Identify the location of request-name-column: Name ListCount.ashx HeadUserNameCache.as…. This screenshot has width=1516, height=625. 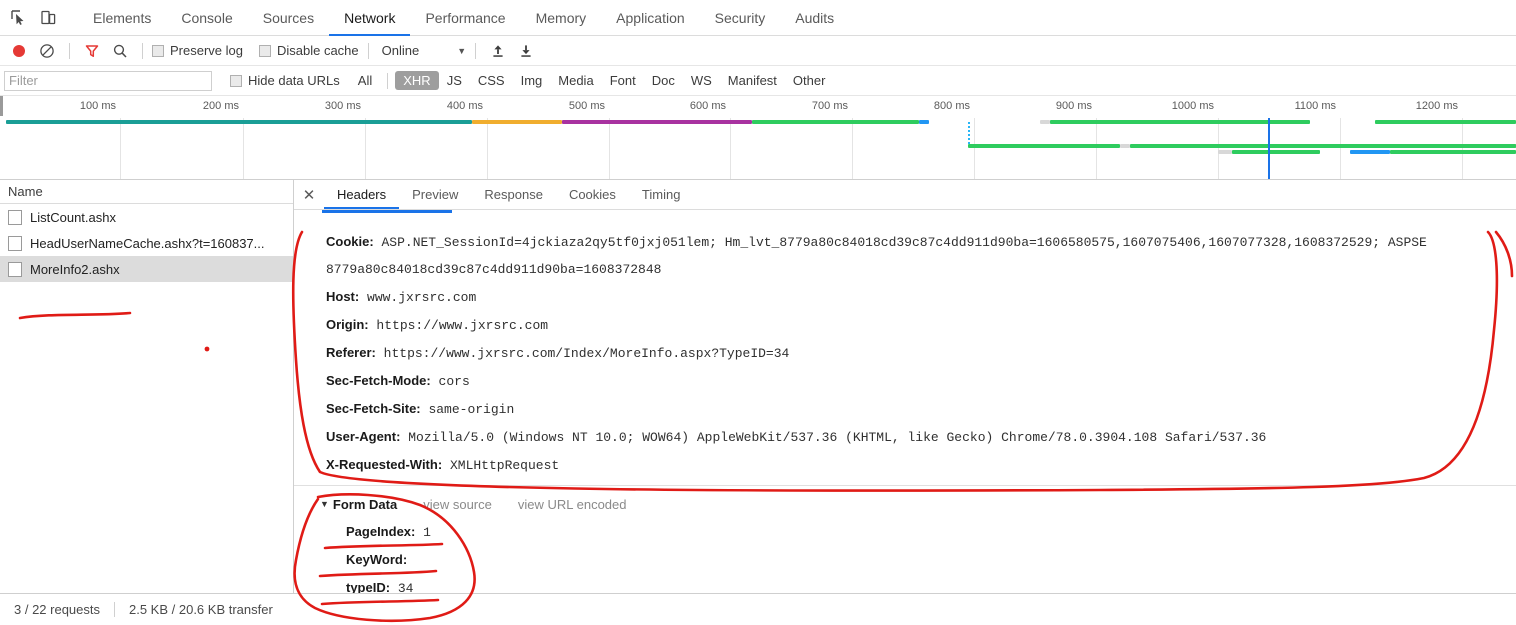
(147, 386).